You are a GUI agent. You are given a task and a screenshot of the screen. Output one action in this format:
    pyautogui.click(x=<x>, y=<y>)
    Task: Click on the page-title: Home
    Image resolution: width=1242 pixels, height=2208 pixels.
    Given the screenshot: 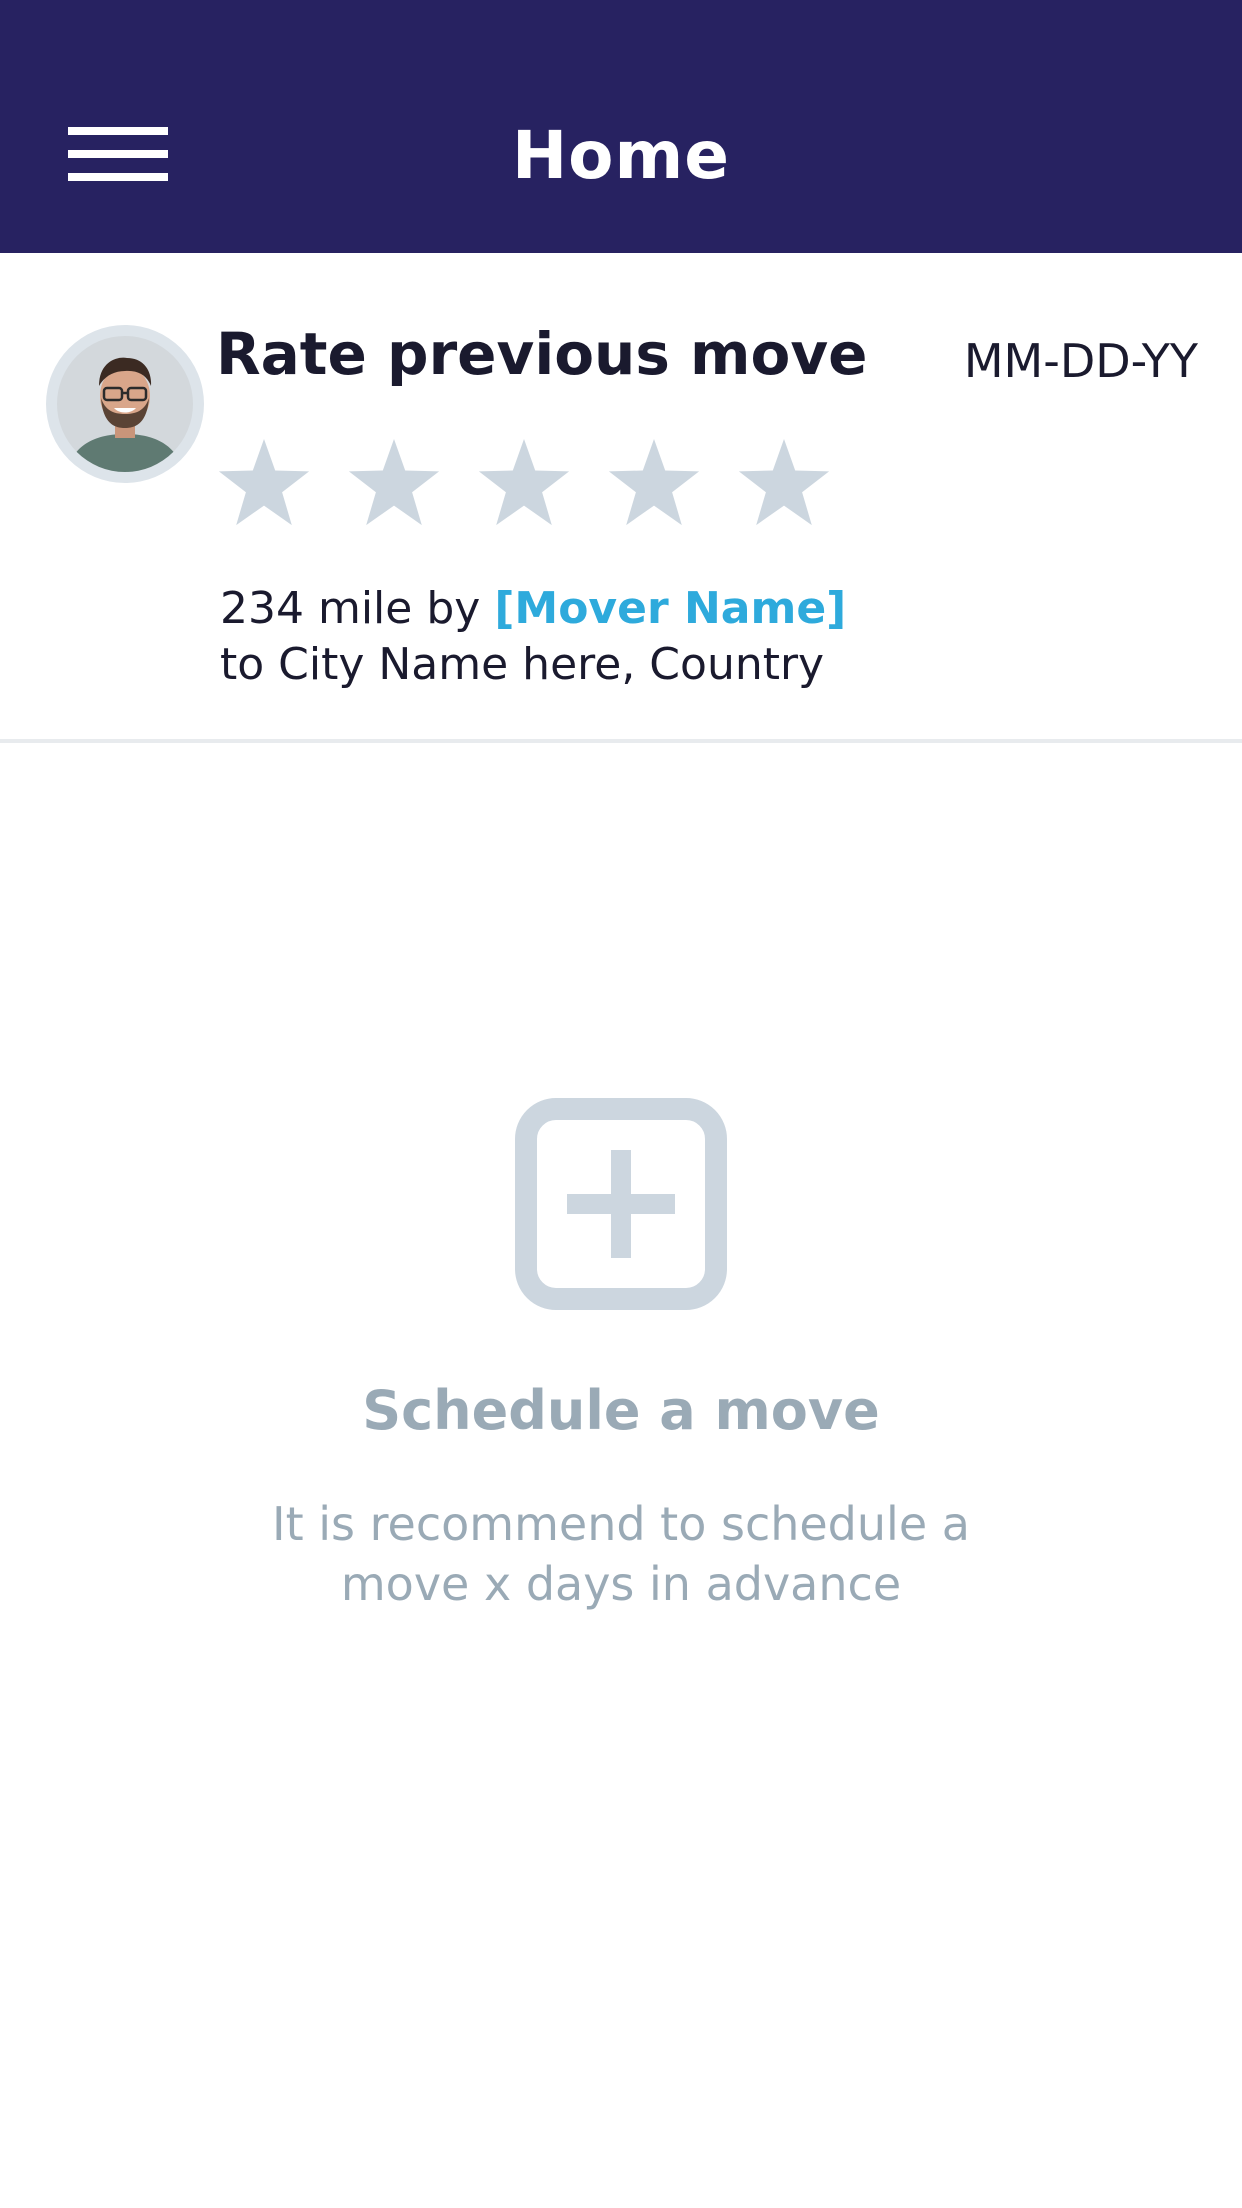 What is the action you would take?
    pyautogui.click(x=621, y=155)
    